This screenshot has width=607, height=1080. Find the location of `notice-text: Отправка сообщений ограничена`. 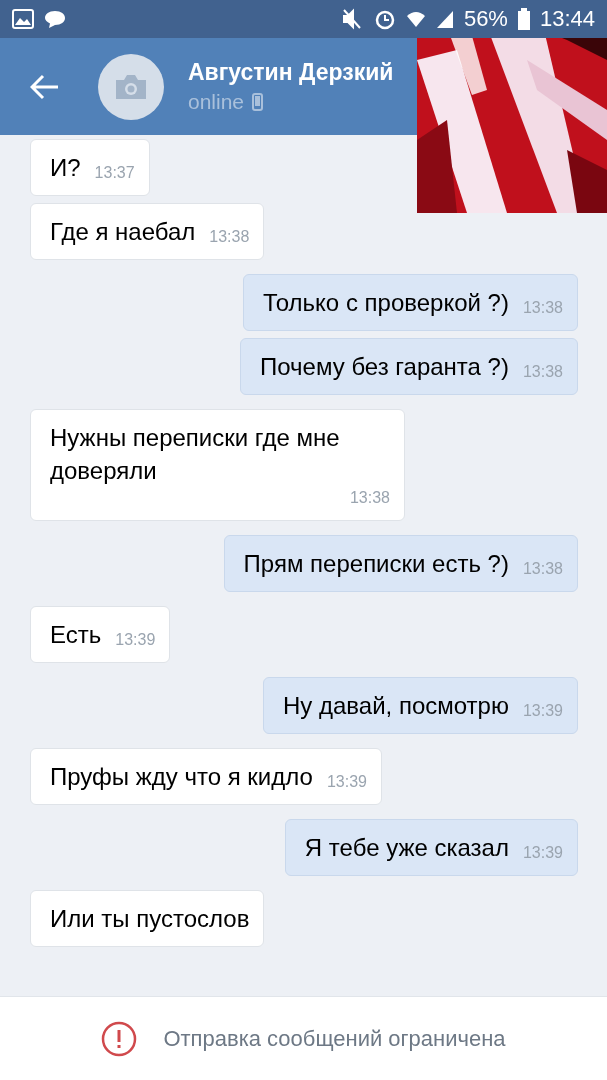

notice-text: Отправка сообщений ограничена is located at coordinates (334, 1038).